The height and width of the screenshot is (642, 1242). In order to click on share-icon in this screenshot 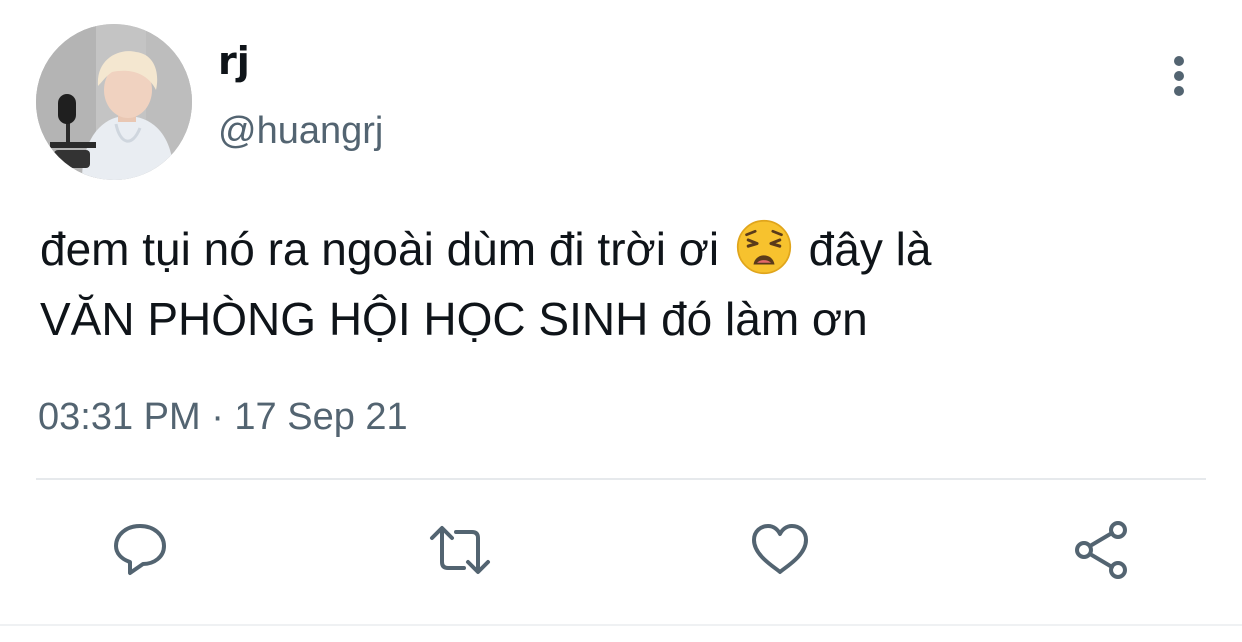, I will do `click(1101, 550)`.